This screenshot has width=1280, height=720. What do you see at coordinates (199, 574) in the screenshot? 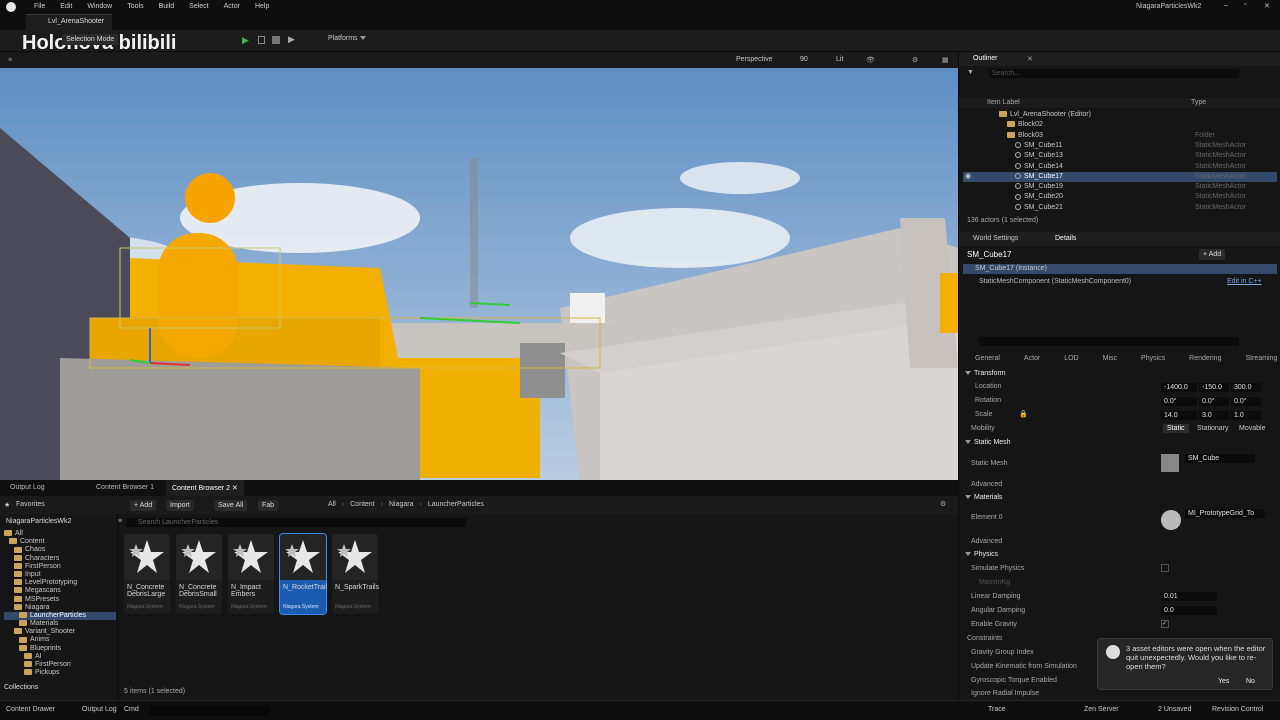
I see `asset-card: N_Concrete DebrisSmall Niagara System` at bounding box center [199, 574].